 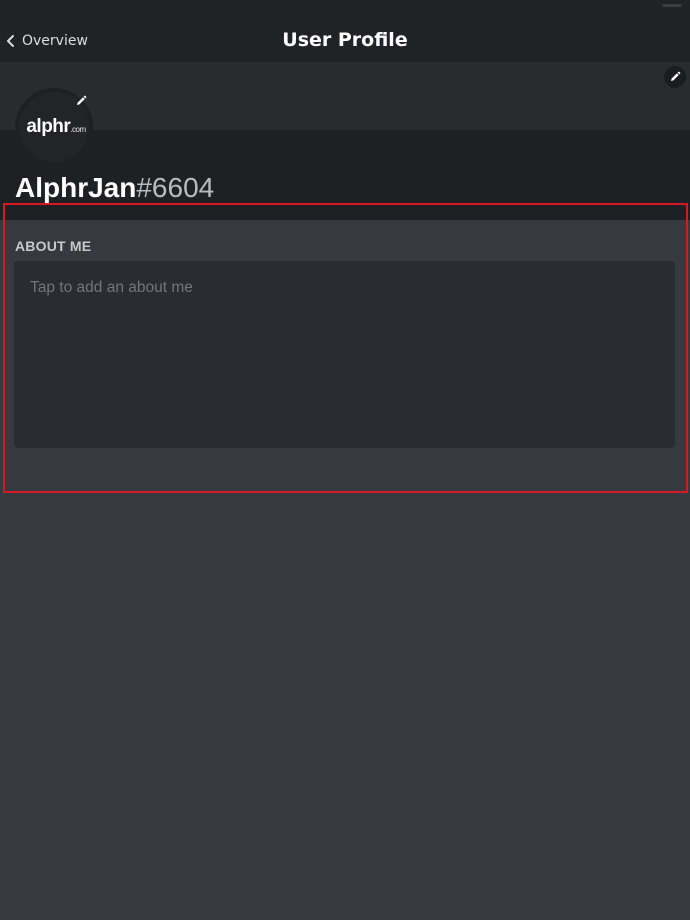 What do you see at coordinates (175, 187) in the screenshot?
I see `discriminator: #6604` at bounding box center [175, 187].